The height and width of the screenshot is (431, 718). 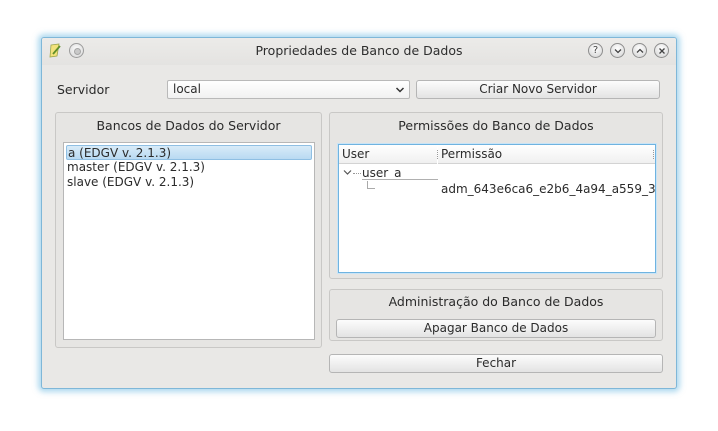 What do you see at coordinates (371, 185) in the screenshot?
I see `tree-branch-line` at bounding box center [371, 185].